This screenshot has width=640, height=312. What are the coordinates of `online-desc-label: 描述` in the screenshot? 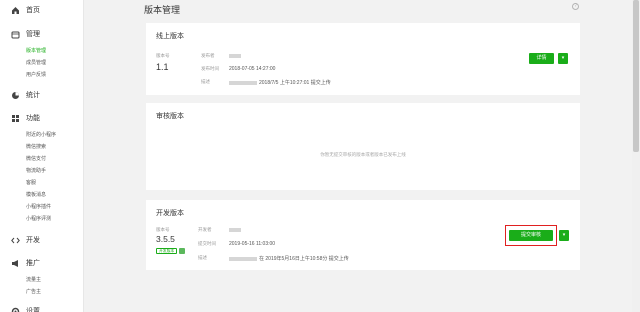 It's located at (205, 81).